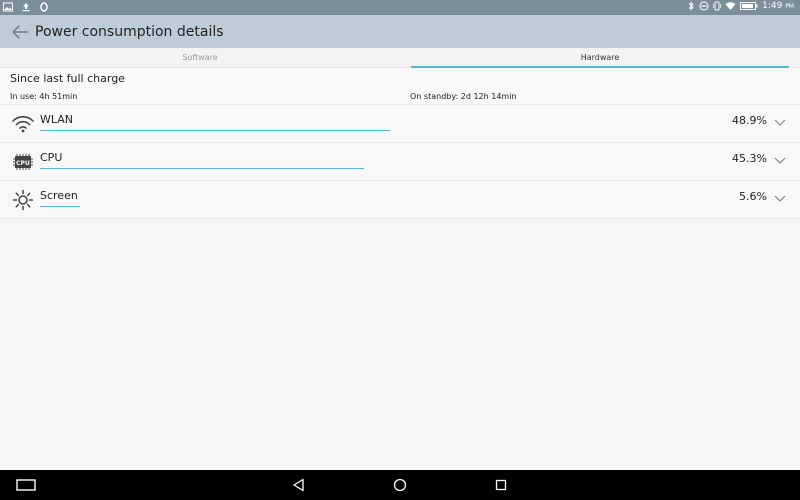 Image resolution: width=800 pixels, height=500 pixels. I want to click on list-item-cpu: CPU CPU 45.3%, so click(400, 162).